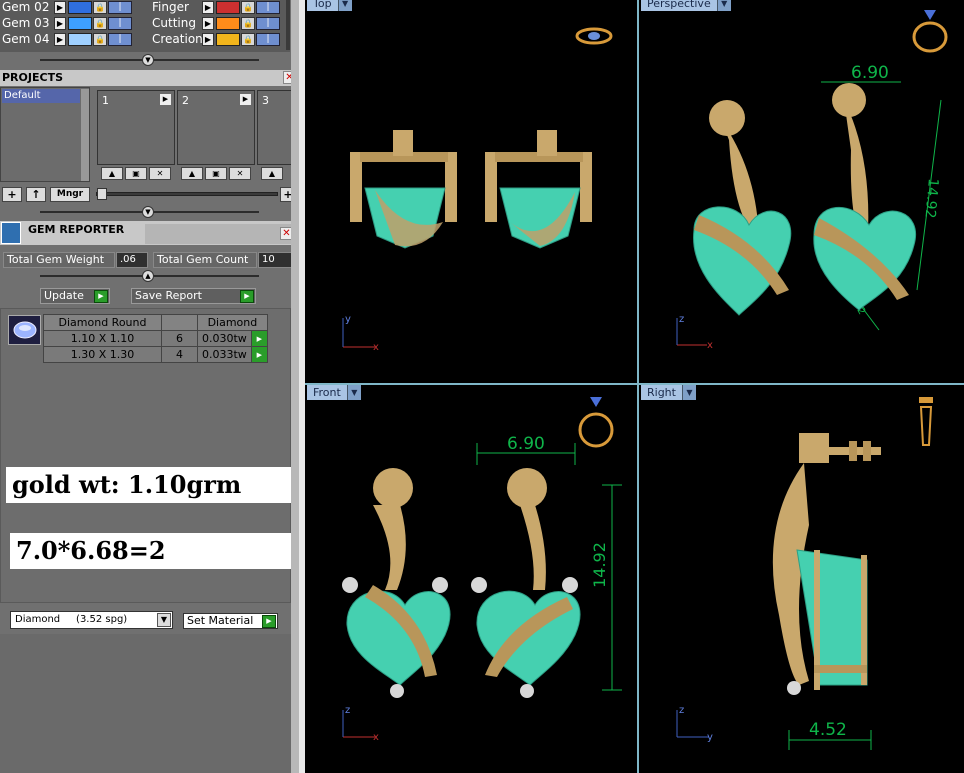 The height and width of the screenshot is (773, 964). I want to click on layer-row-cutting: Cutting ▶ 🔒 |, so click(220, 23).